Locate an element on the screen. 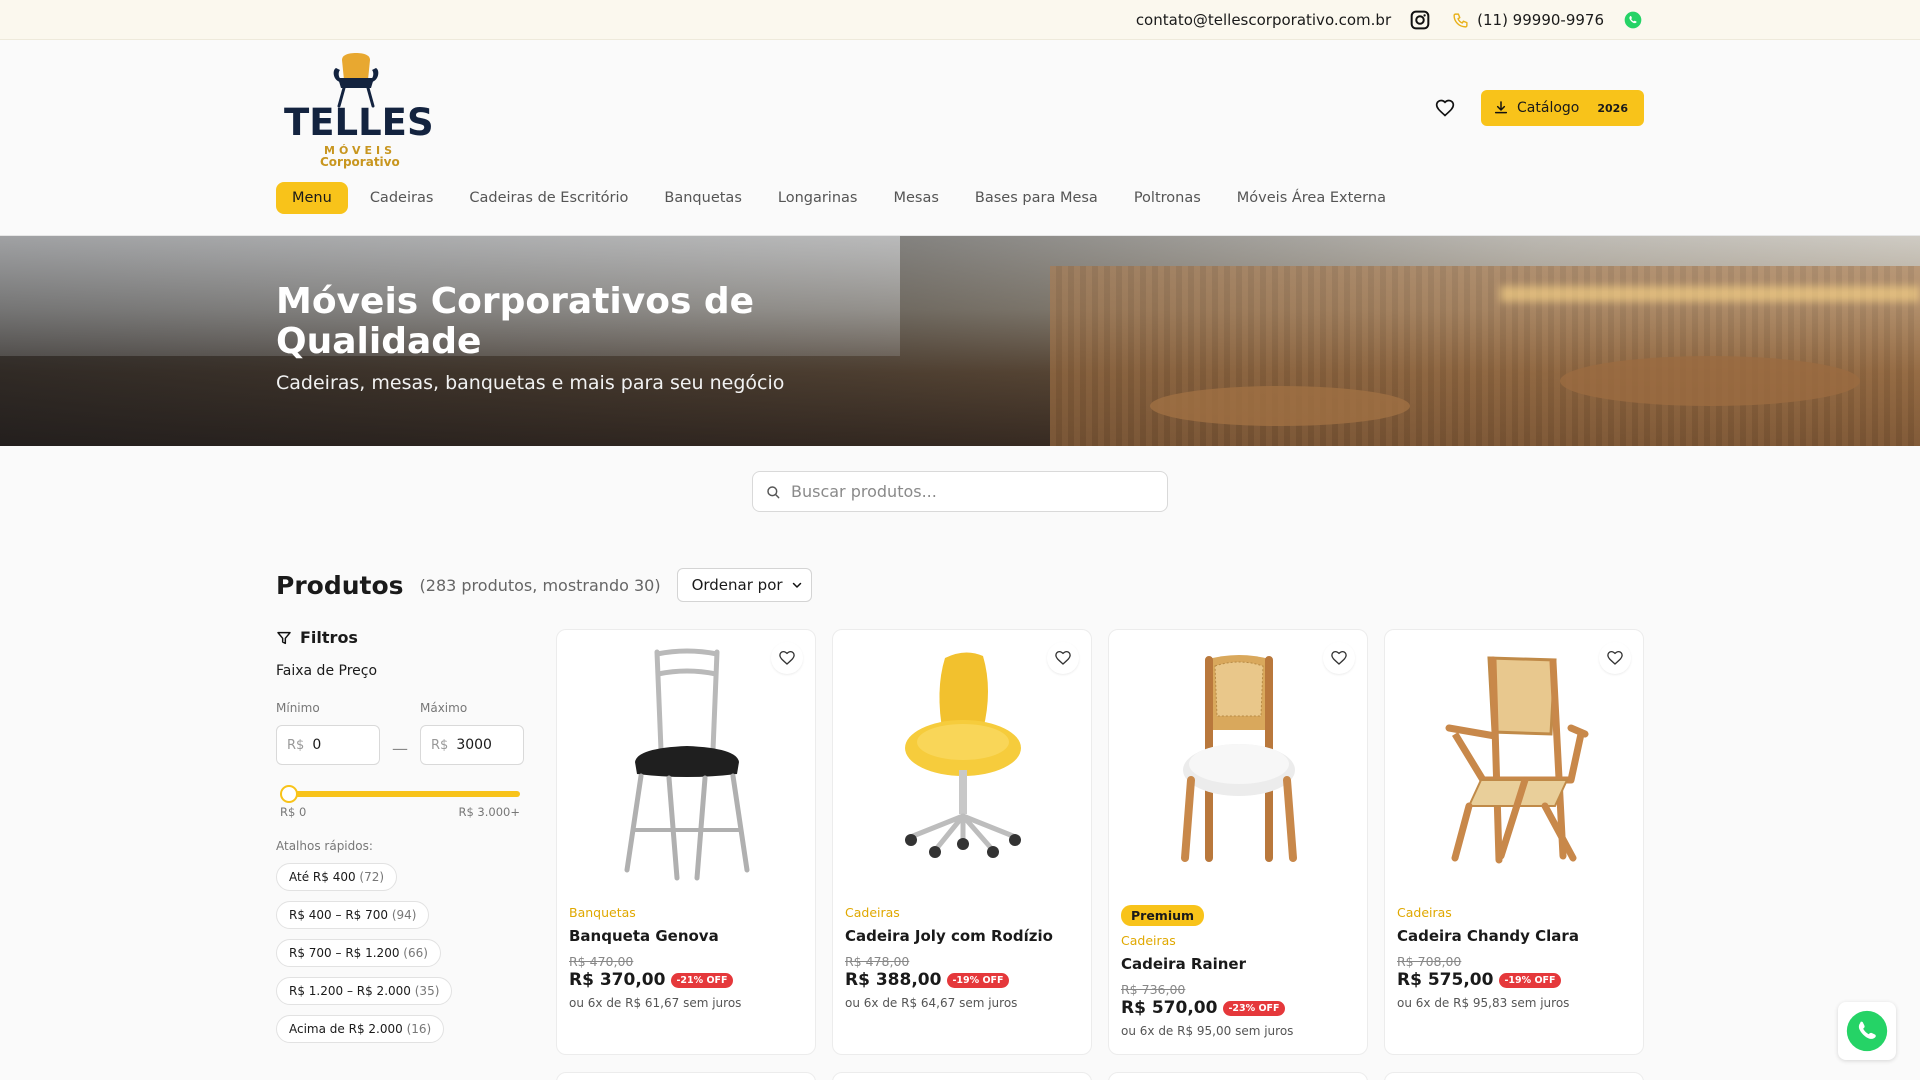 This screenshot has width=1920, height=1080. products-heading: Produtos is located at coordinates (340, 585).